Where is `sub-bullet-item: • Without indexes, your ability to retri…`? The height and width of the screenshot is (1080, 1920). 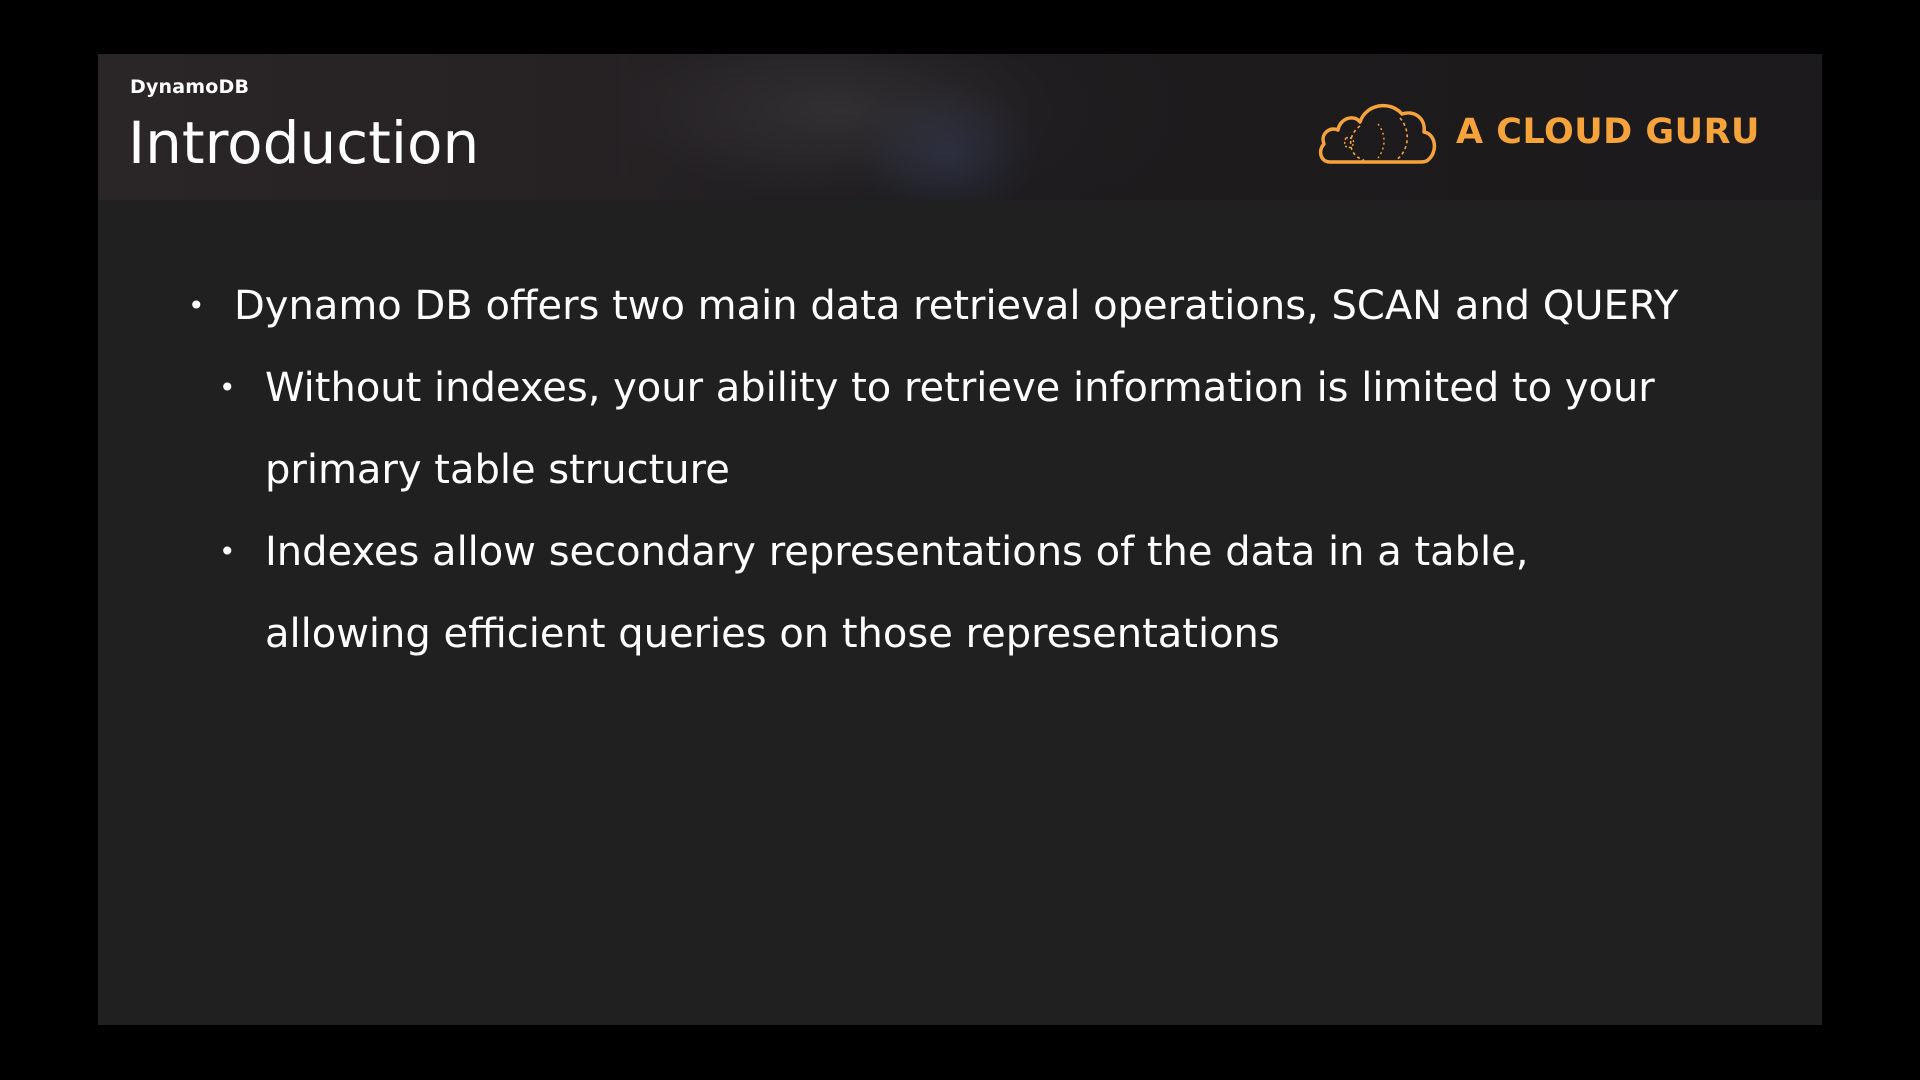 sub-bullet-item: • Without indexes, your ability to retri… is located at coordinates (952, 429).